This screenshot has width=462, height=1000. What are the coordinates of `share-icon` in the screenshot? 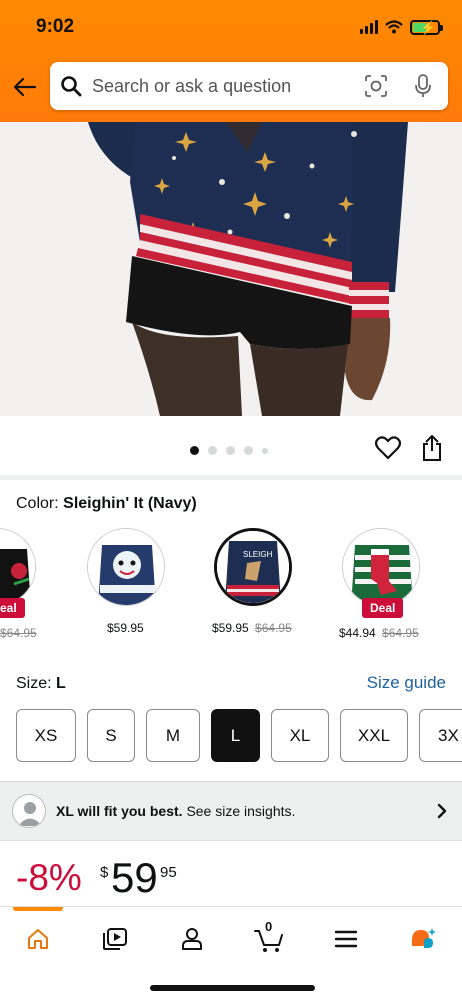 It's located at (432, 448).